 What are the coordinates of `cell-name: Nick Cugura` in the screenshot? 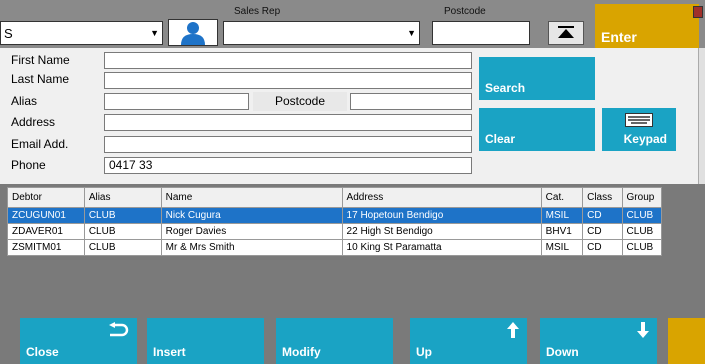 It's located at (251, 215).